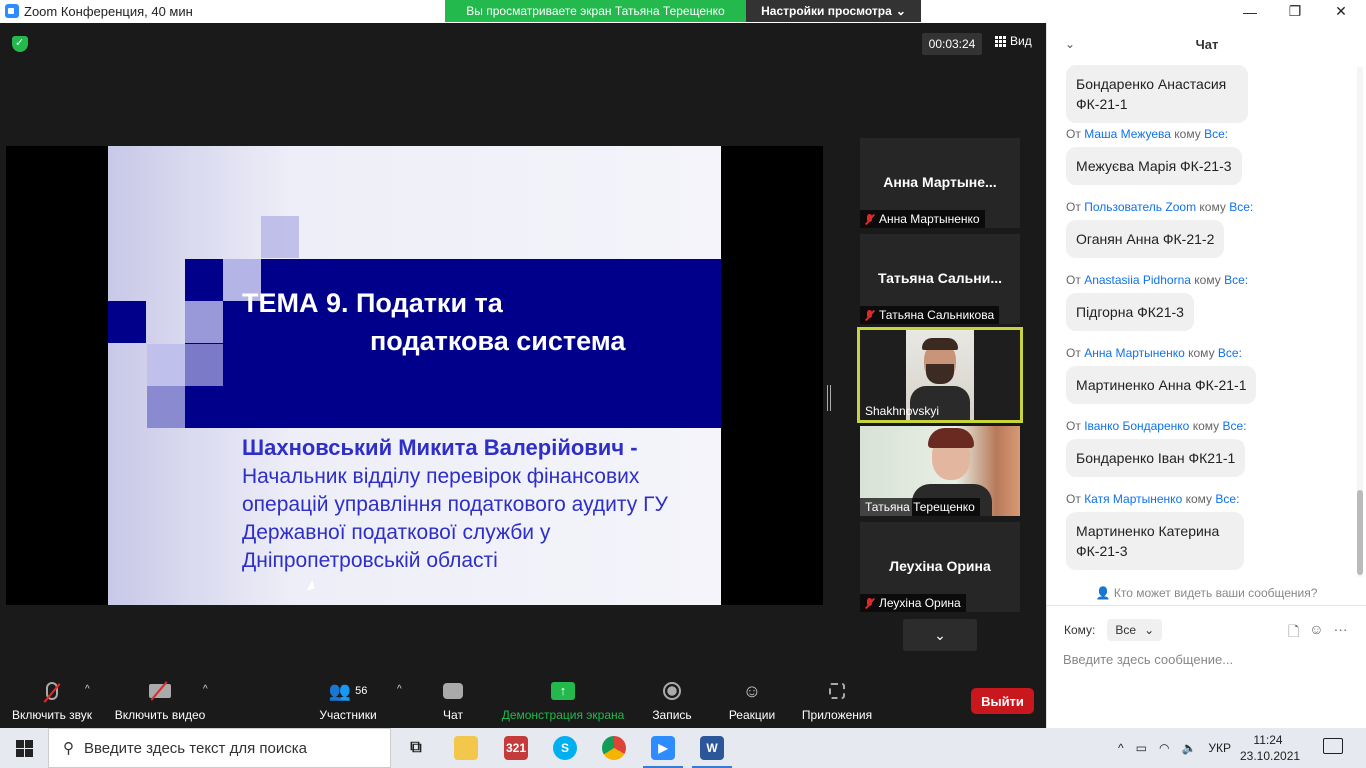 The image size is (1366, 768). What do you see at coordinates (1130, 312) in the screenshot?
I see `chat-message: Підгорна ФК21-3` at bounding box center [1130, 312].